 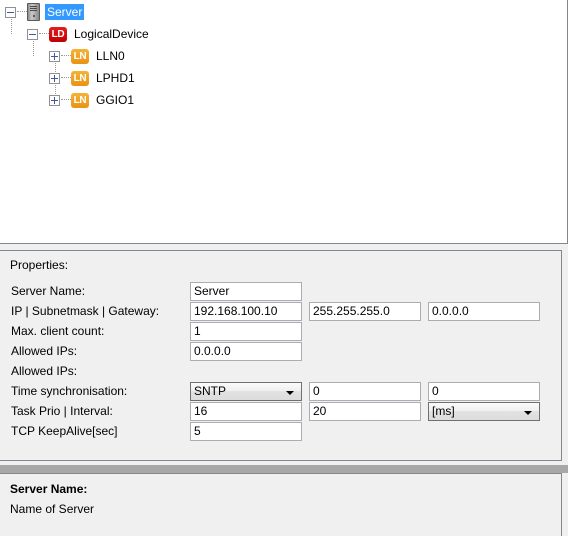 What do you see at coordinates (115, 100) in the screenshot?
I see `tree-node-label: GGIO1` at bounding box center [115, 100].